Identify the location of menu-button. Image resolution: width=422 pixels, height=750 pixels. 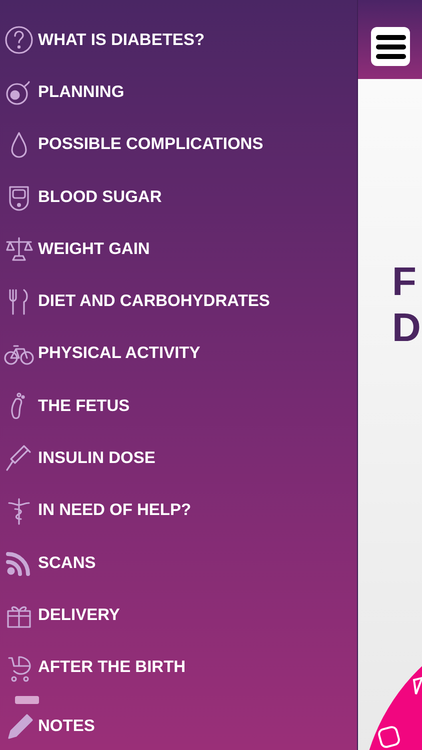
(390, 46).